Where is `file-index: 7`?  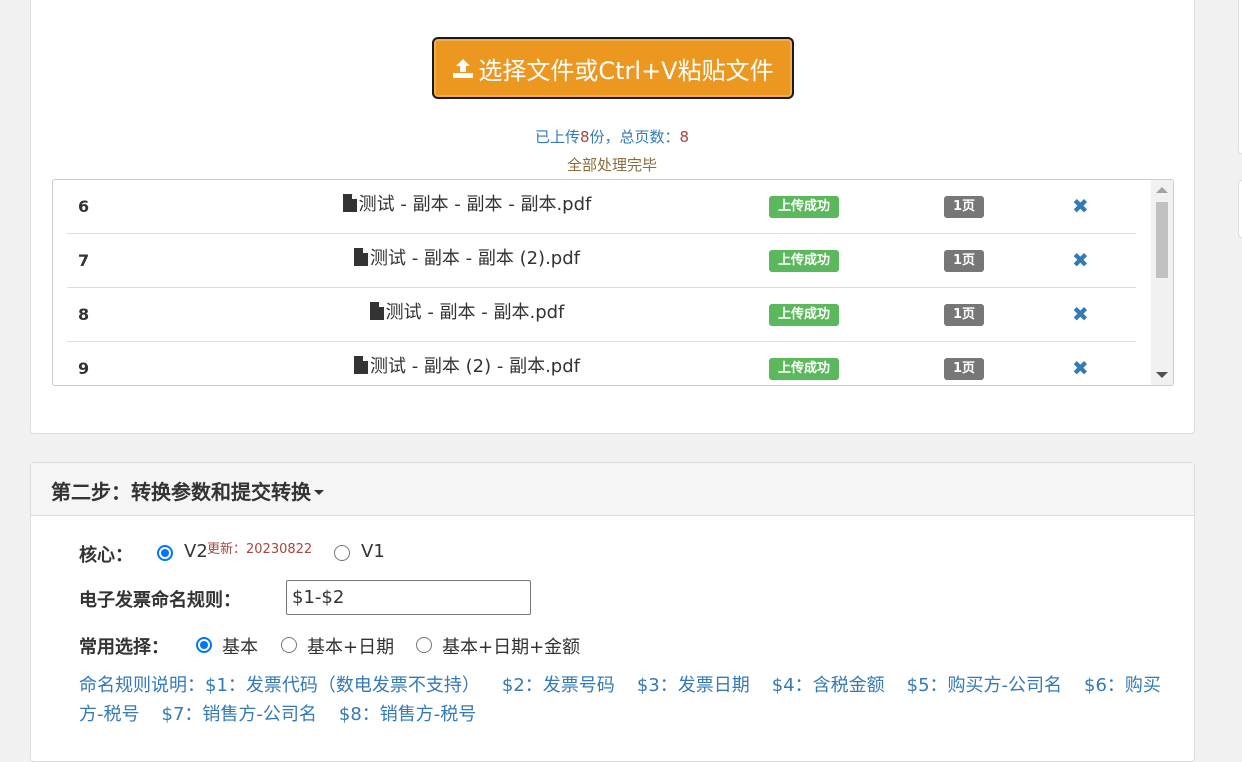 file-index: 7 is located at coordinates (84, 260).